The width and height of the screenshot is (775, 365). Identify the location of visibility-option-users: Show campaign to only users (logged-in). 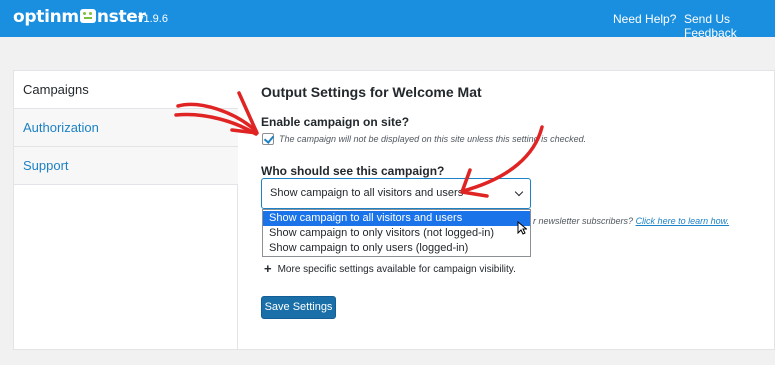
(396, 248).